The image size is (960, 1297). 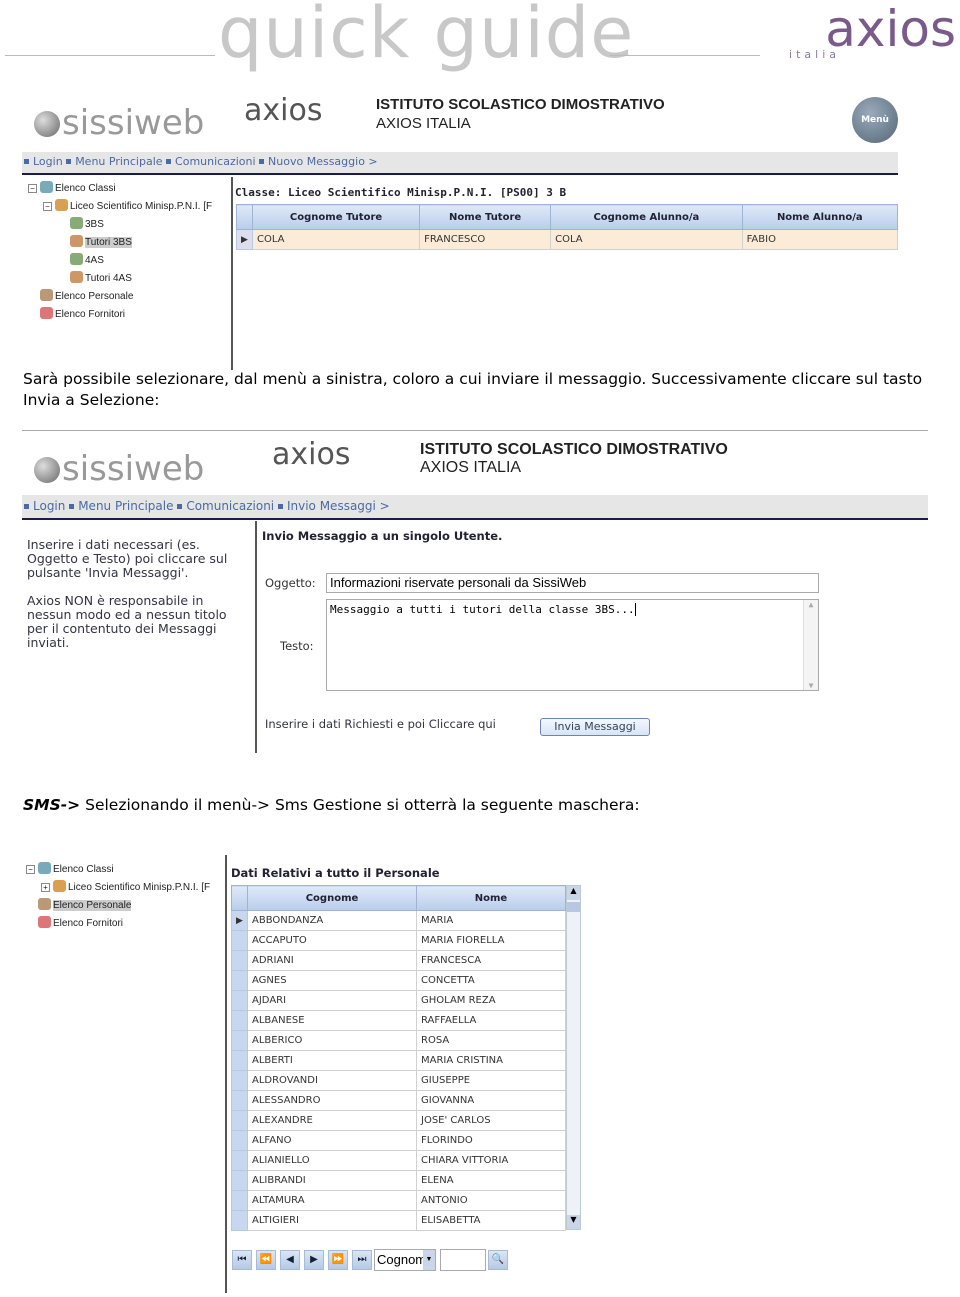 What do you see at coordinates (120, 207) in the screenshot?
I see `tree-item-liceo: − Liceo Scientifico Minisp.P.N.I. [F` at bounding box center [120, 207].